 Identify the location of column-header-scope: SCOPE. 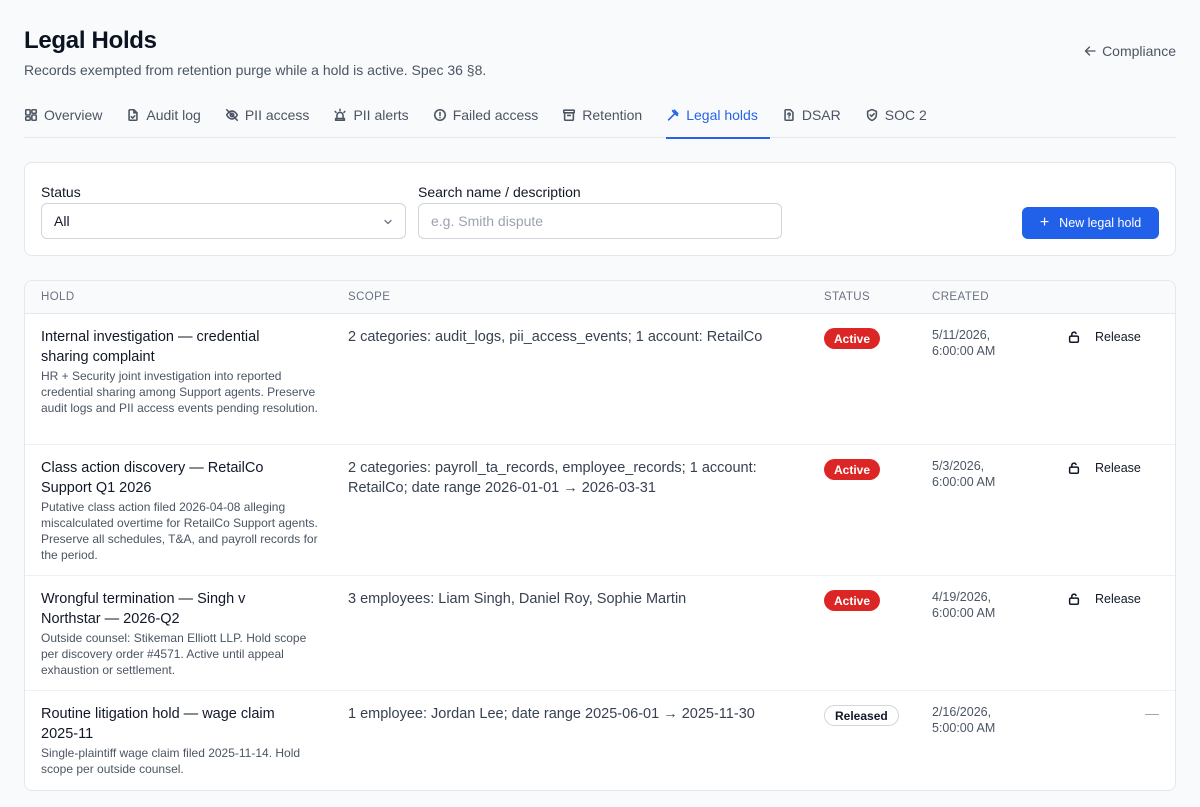
(369, 297).